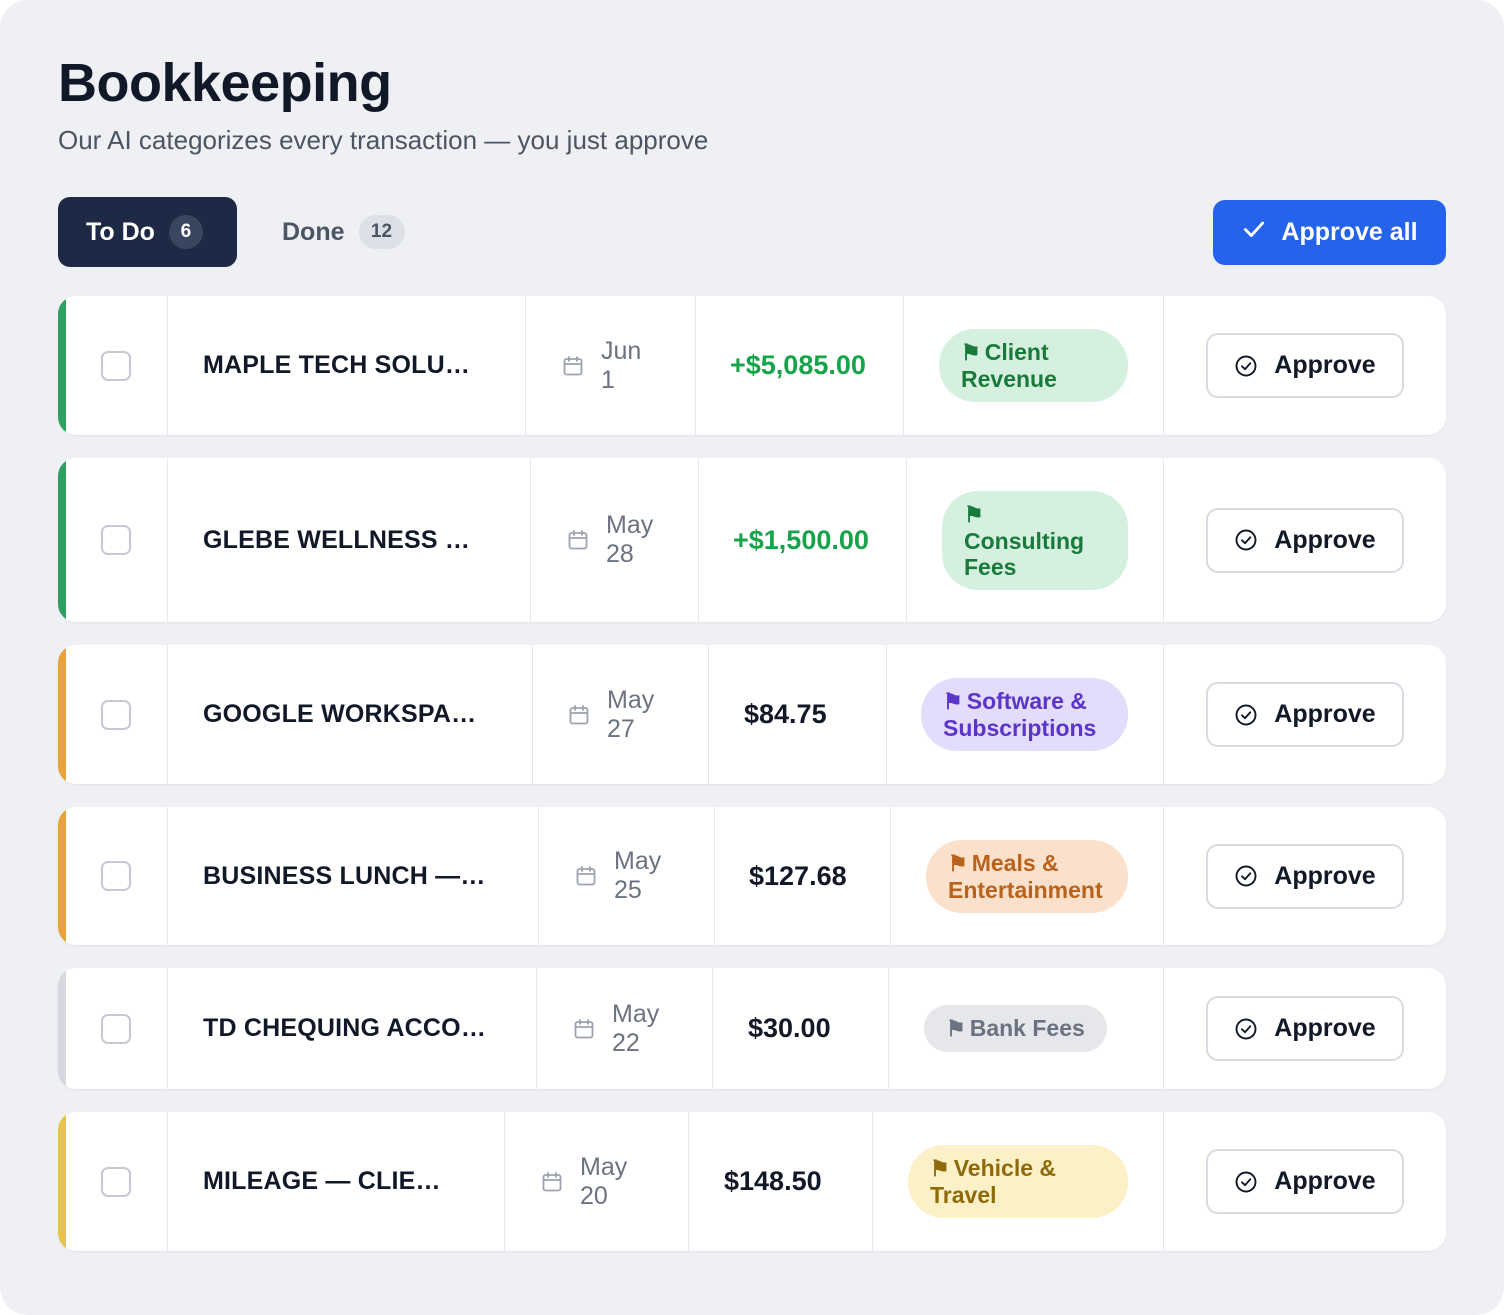  I want to click on tab-done-count-badge: 12, so click(381, 232).